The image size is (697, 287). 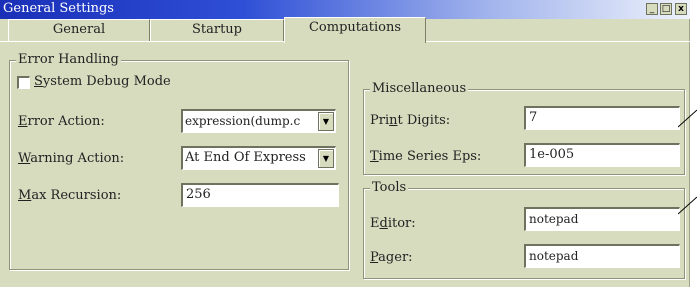 What do you see at coordinates (602, 256) in the screenshot?
I see `pager-input: notepad` at bounding box center [602, 256].